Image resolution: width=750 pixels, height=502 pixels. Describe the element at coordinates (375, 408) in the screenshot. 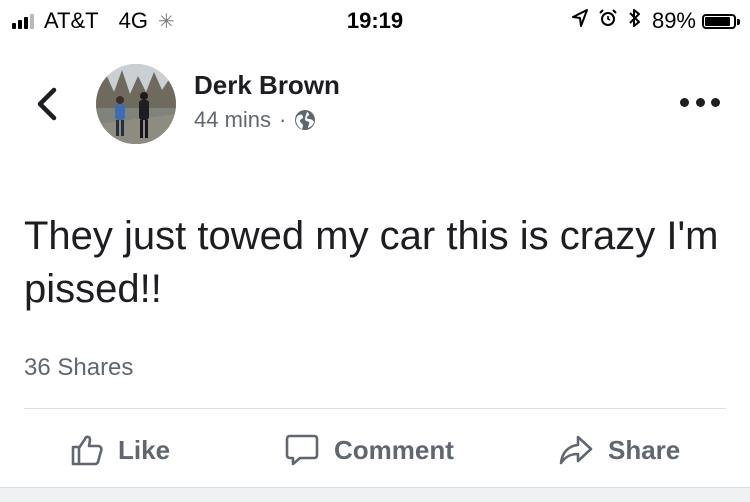

I see `divider` at that location.